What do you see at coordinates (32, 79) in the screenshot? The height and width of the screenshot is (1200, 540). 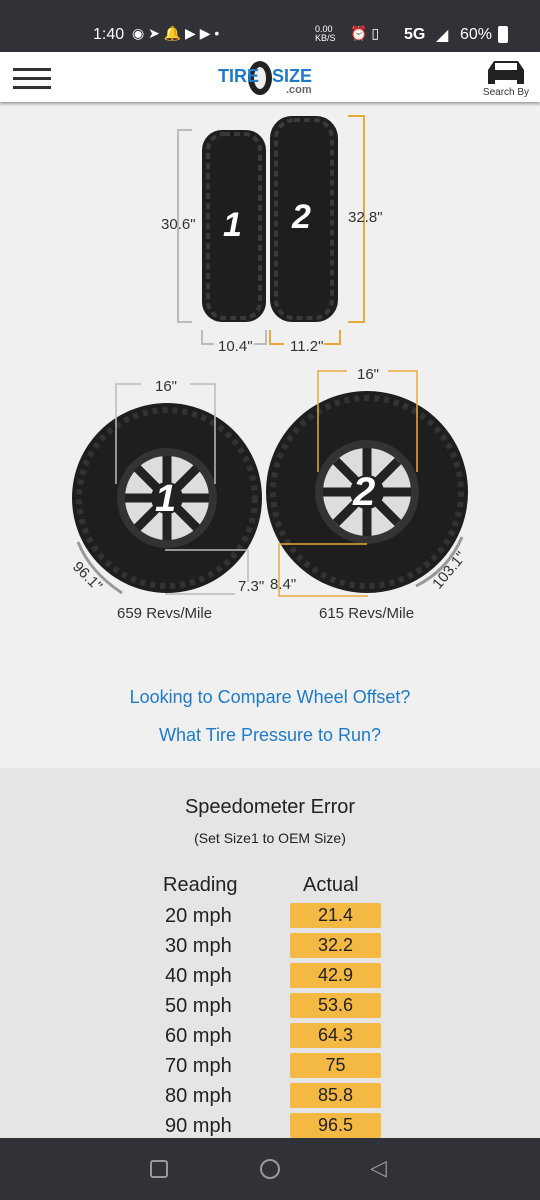 I see `hamburger-menu-icon` at bounding box center [32, 79].